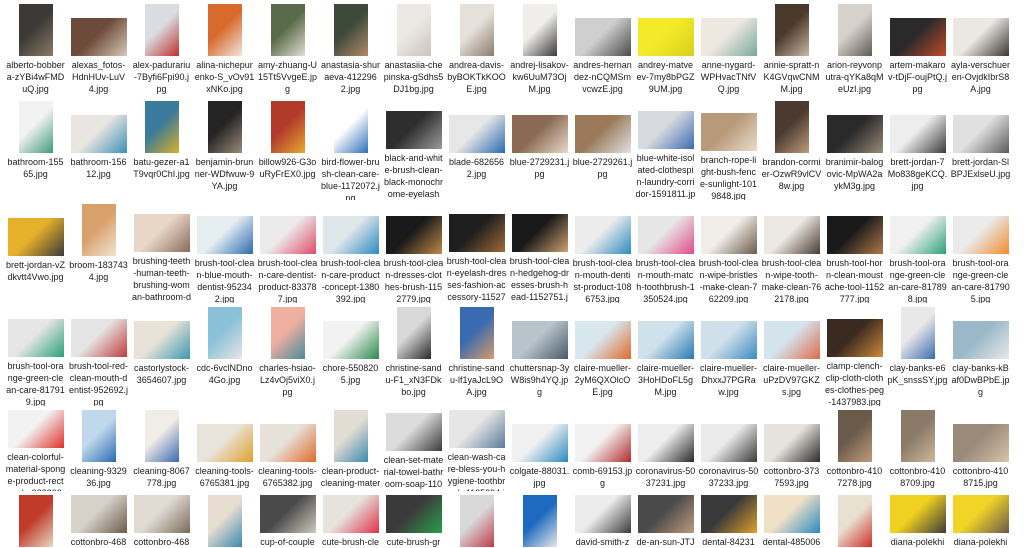 The height and width of the screenshot is (548, 1024). Describe the element at coordinates (980, 448) in the screenshot. I see `file-tile: cottonbro-4108715.jpg` at that location.